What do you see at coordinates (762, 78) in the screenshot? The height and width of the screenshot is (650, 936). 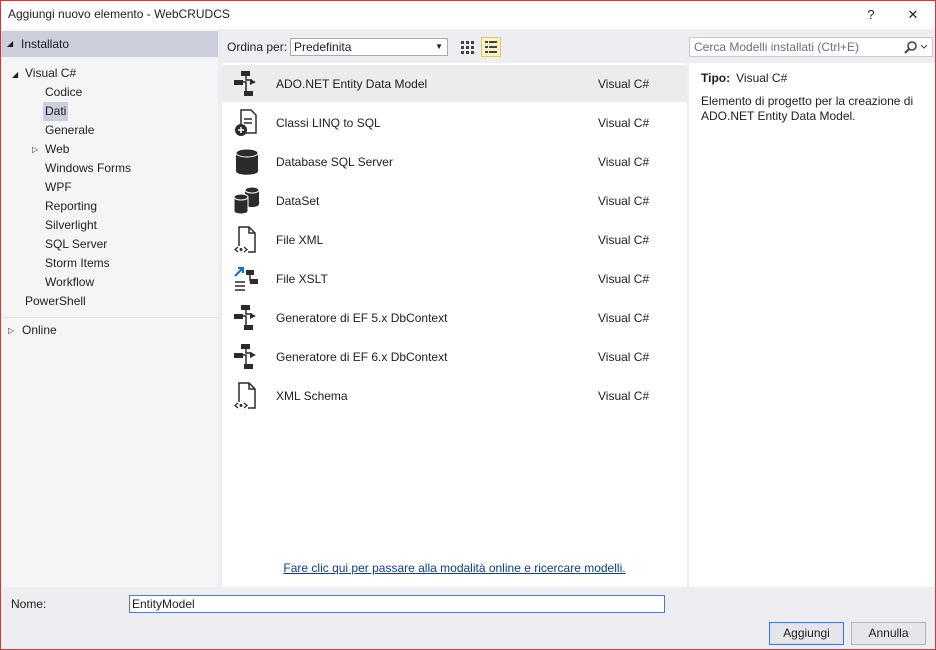 I see `type-value: Visual C#` at bounding box center [762, 78].